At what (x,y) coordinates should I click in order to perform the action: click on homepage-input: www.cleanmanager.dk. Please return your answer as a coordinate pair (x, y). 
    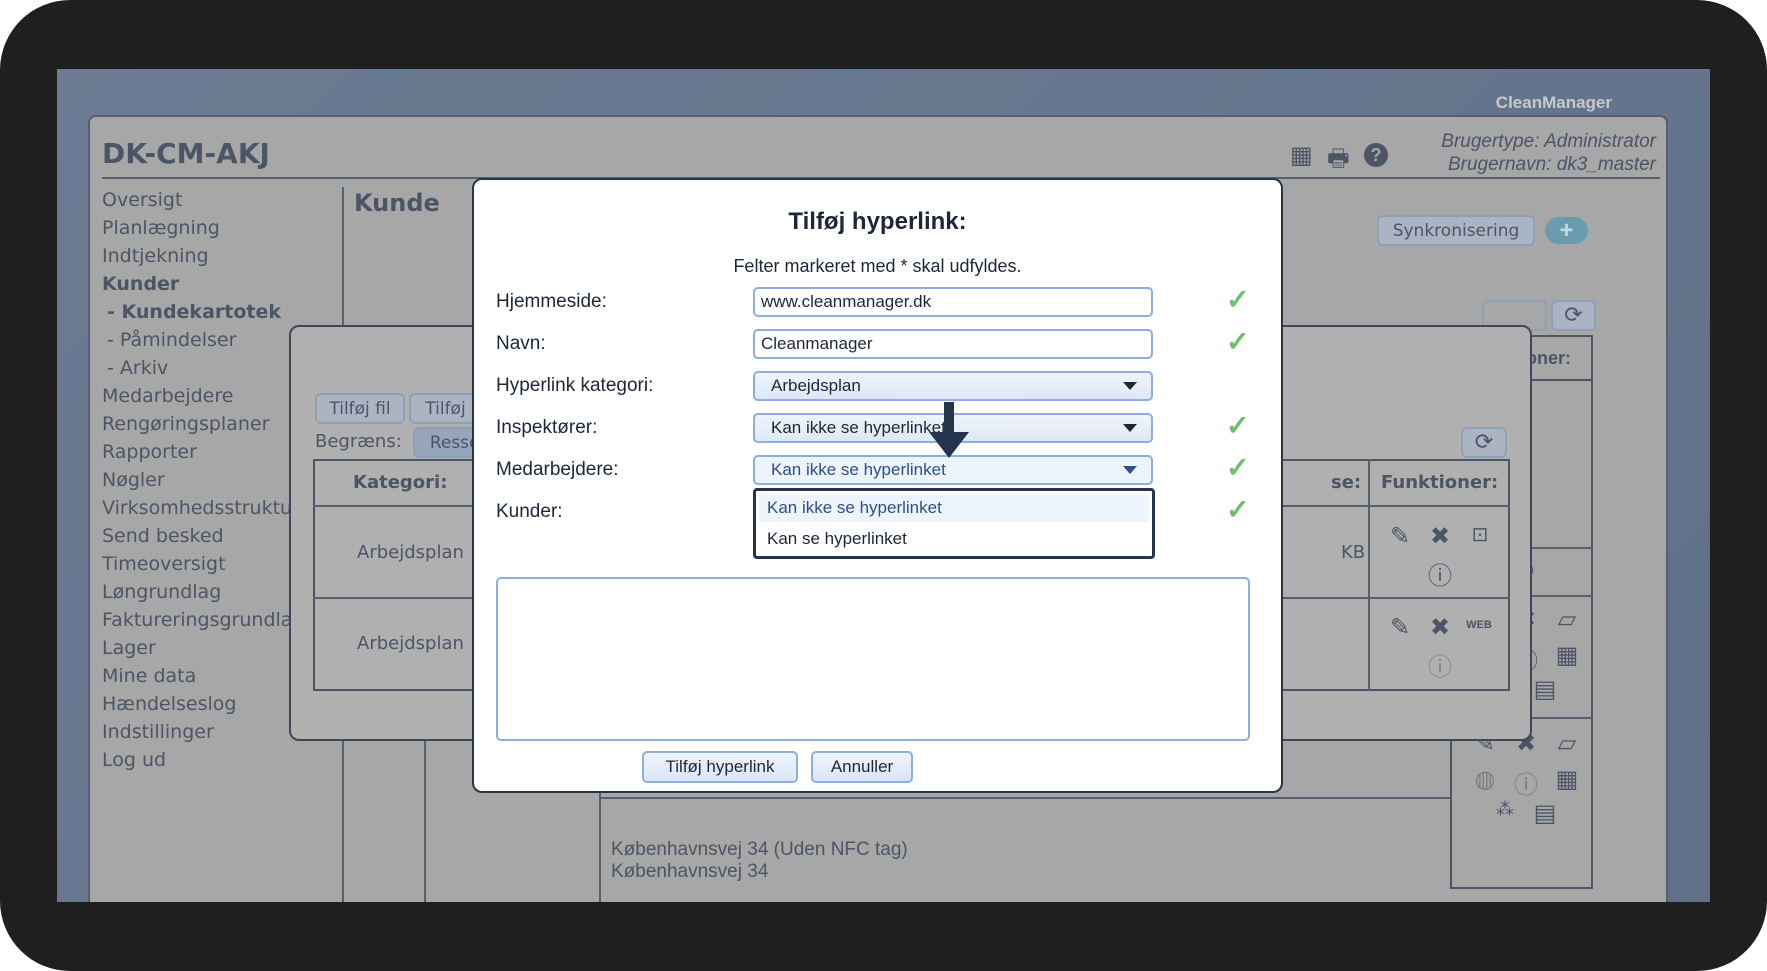
    Looking at the image, I should click on (953, 302).